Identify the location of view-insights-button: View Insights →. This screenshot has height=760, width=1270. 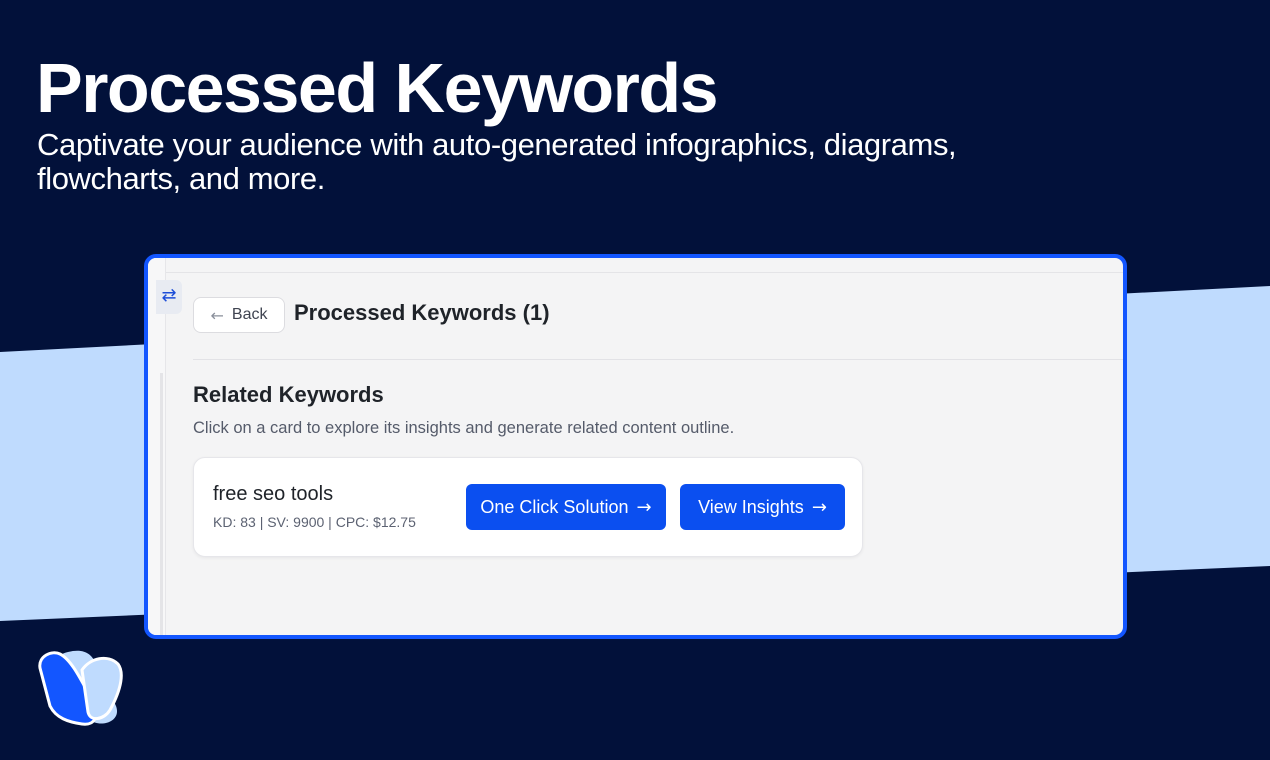
(762, 507).